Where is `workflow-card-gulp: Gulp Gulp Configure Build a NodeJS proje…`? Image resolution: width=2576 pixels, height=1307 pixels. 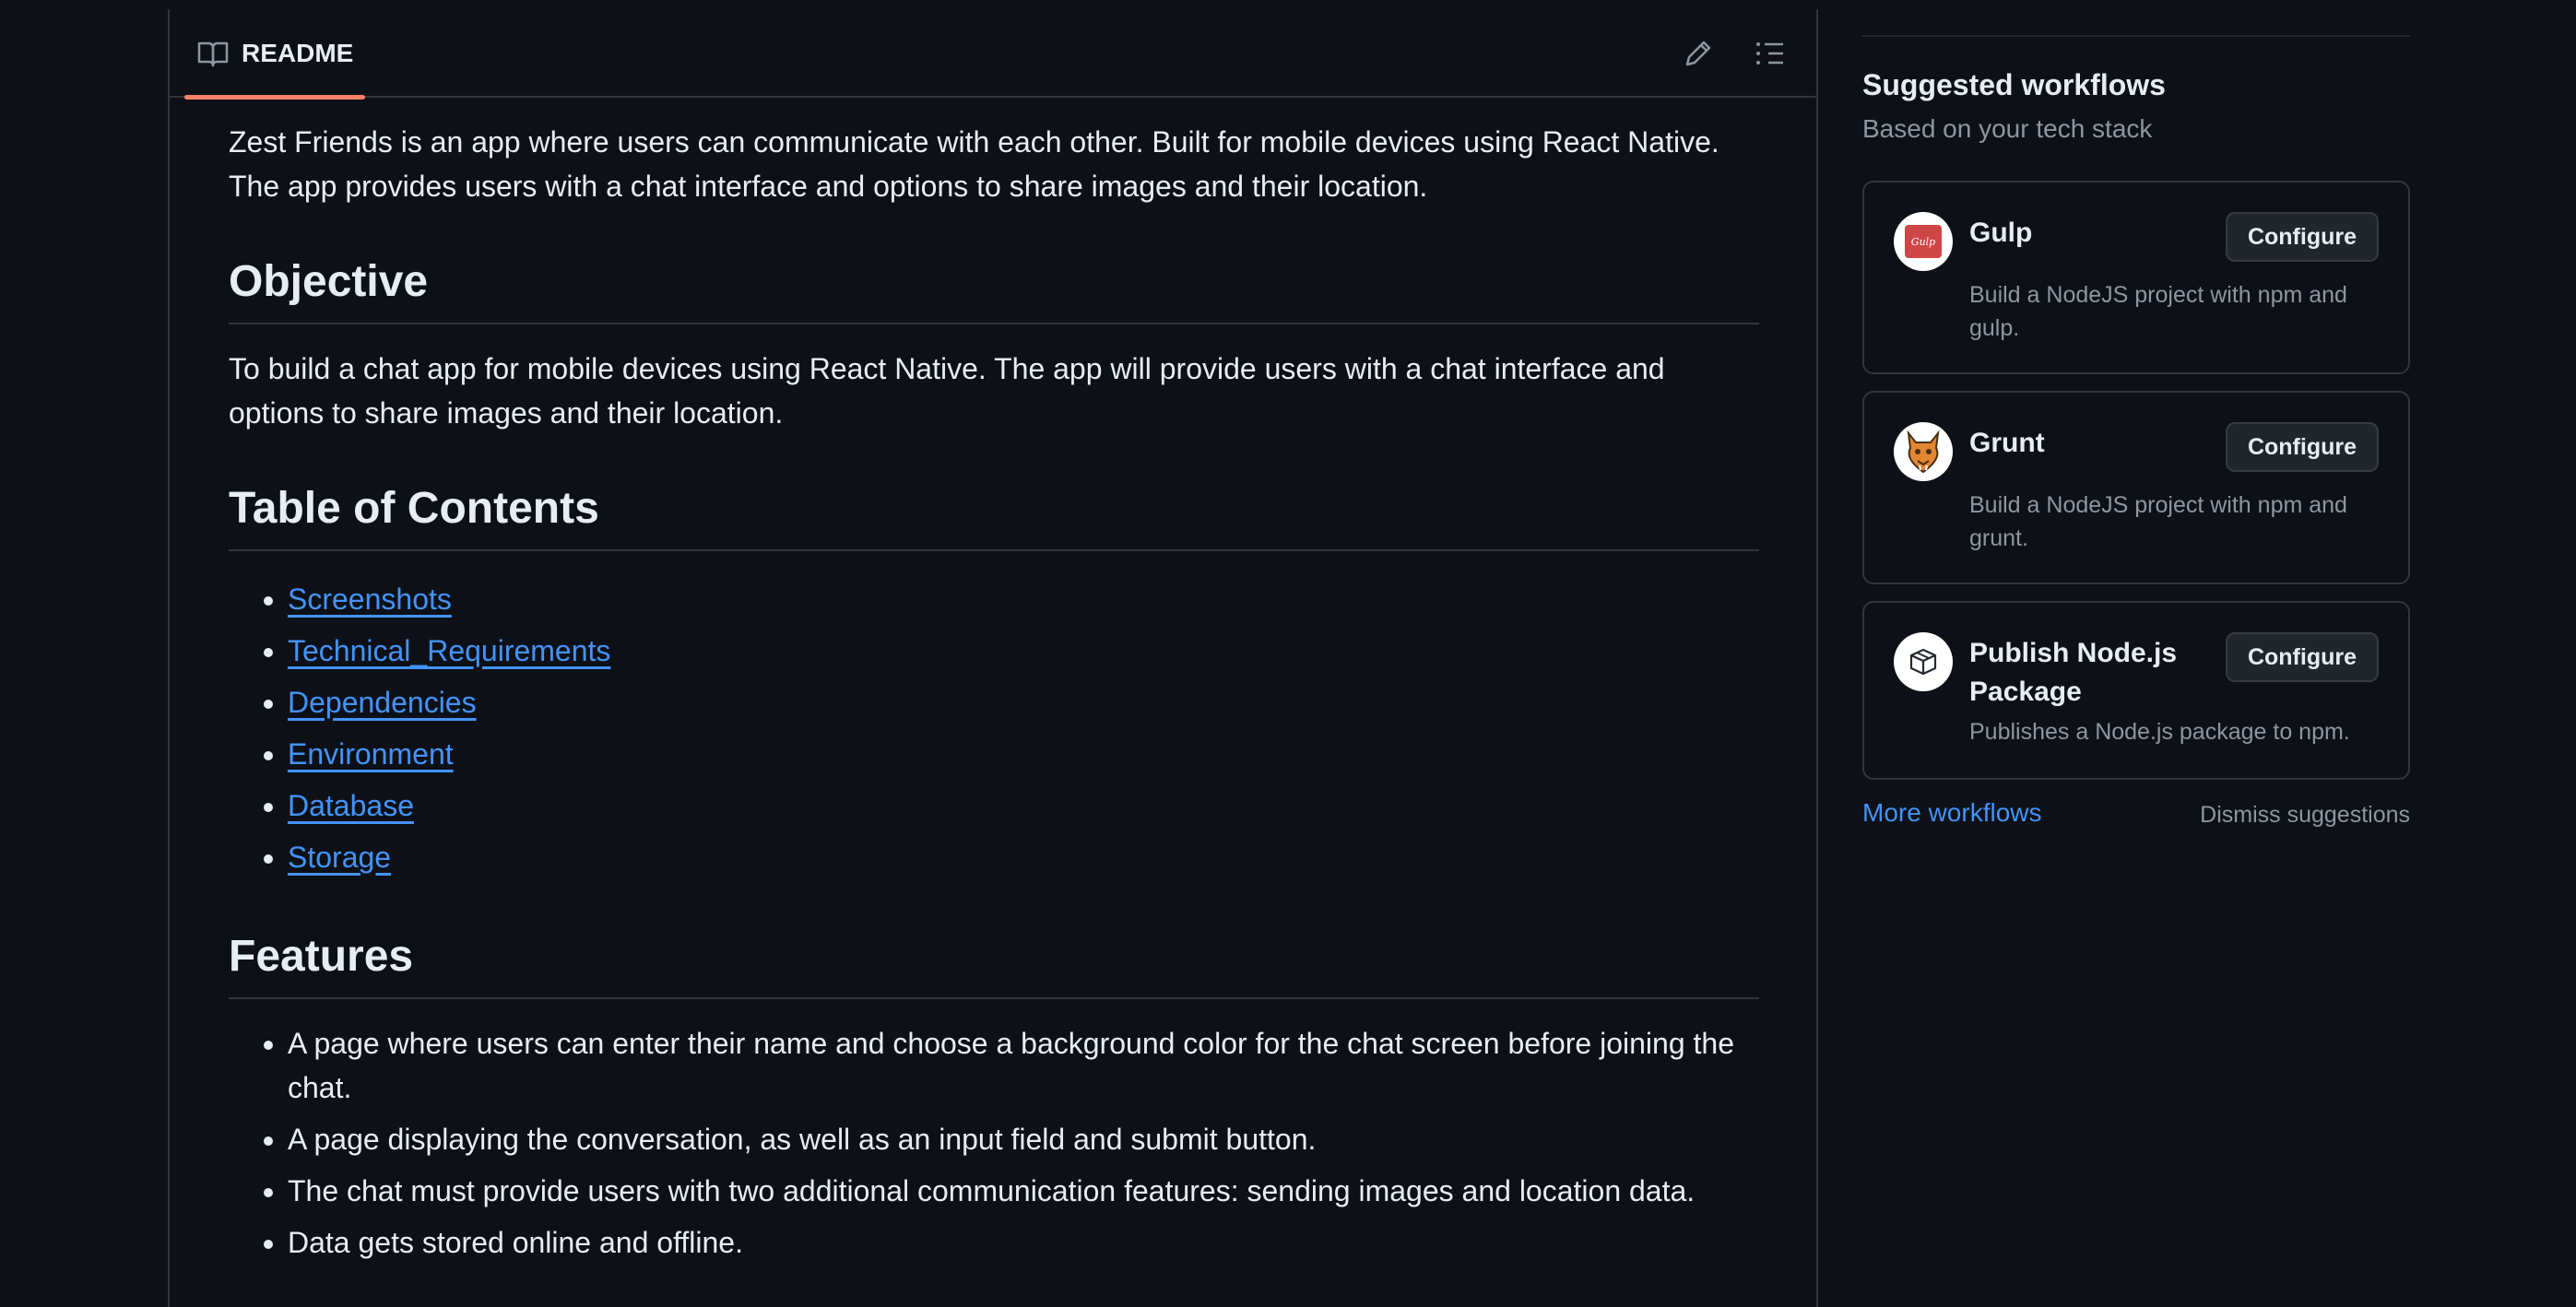
workflow-card-gulp: Gulp Gulp Configure Build a NodeJS proje… is located at coordinates (2136, 277).